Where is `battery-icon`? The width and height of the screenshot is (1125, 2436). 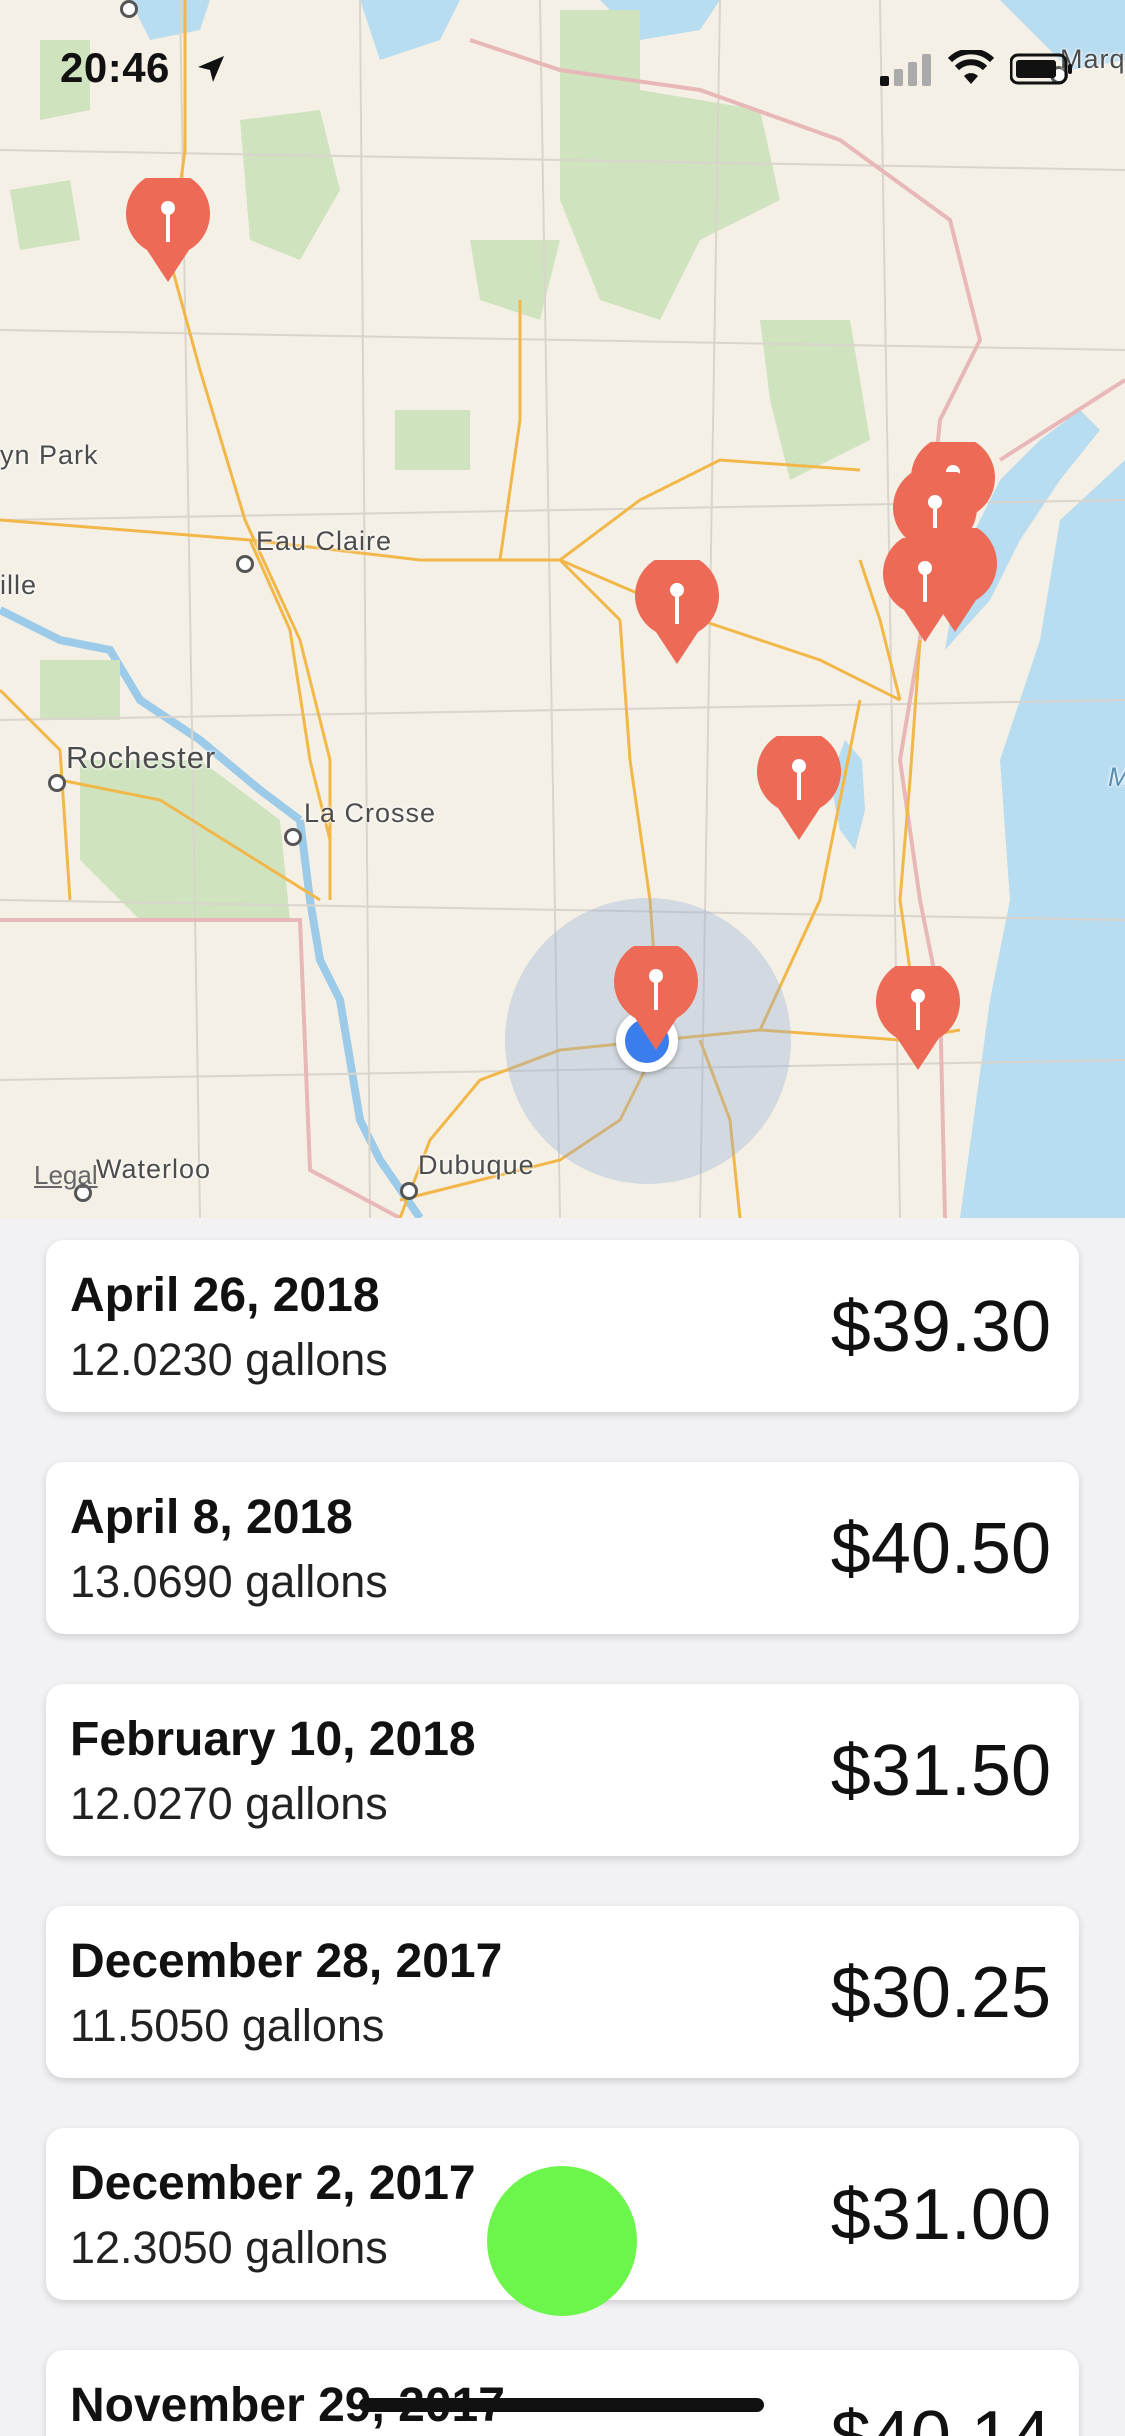
battery-icon is located at coordinates (1041, 69).